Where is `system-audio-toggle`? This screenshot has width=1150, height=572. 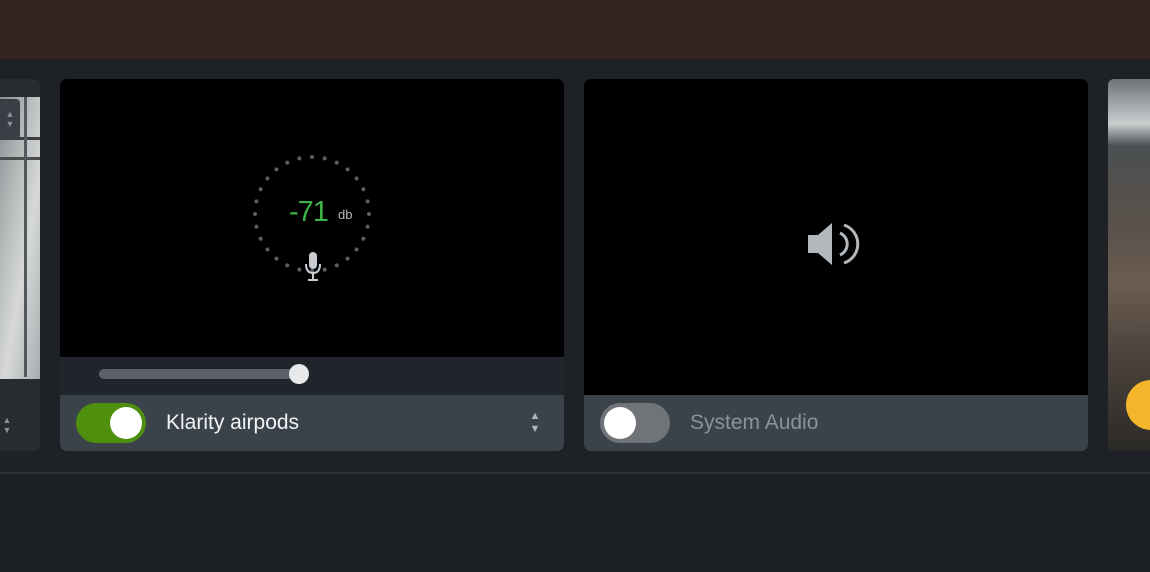 system-audio-toggle is located at coordinates (635, 423).